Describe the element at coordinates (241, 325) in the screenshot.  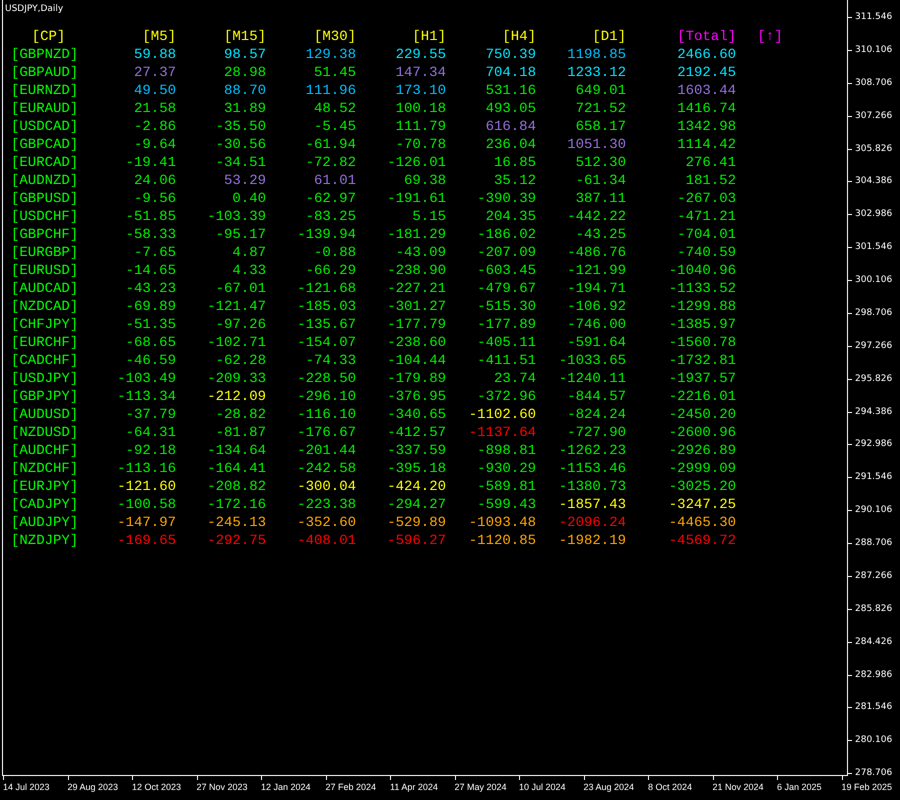
I see `value-cell: -97.26` at that location.